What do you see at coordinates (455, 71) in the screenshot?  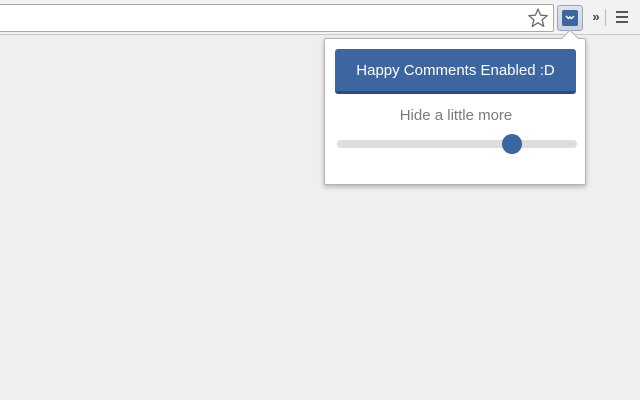 I see `happy-comments-toggle-button: Happy Comments Enabled :D` at bounding box center [455, 71].